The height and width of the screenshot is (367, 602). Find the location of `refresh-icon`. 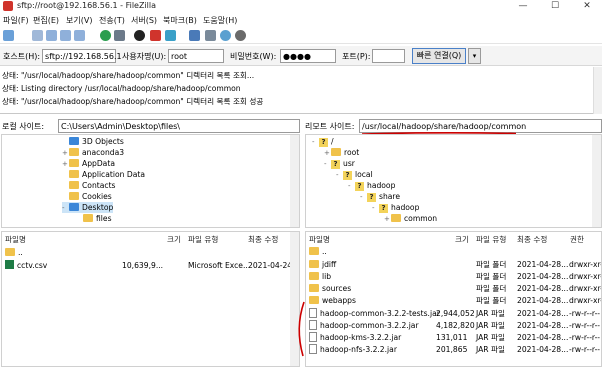

refresh-icon is located at coordinates (105, 35).